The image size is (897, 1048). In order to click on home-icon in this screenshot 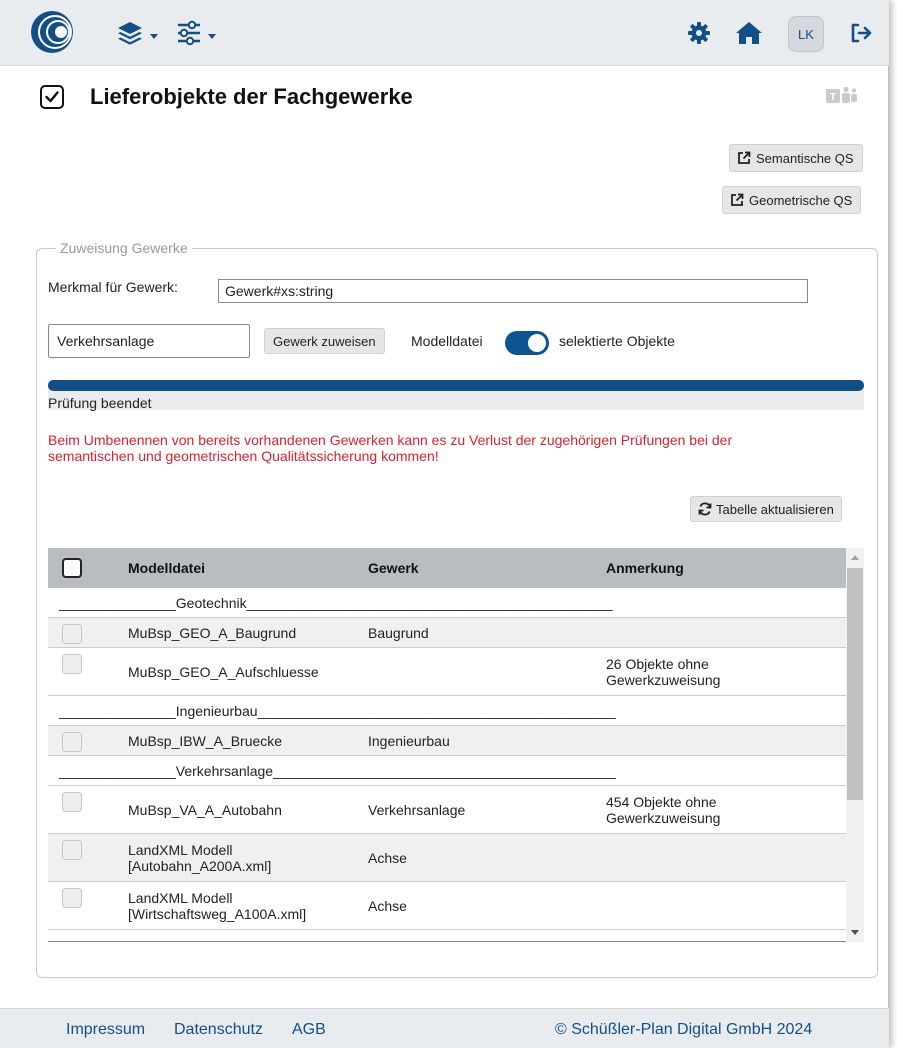, I will do `click(749, 33)`.